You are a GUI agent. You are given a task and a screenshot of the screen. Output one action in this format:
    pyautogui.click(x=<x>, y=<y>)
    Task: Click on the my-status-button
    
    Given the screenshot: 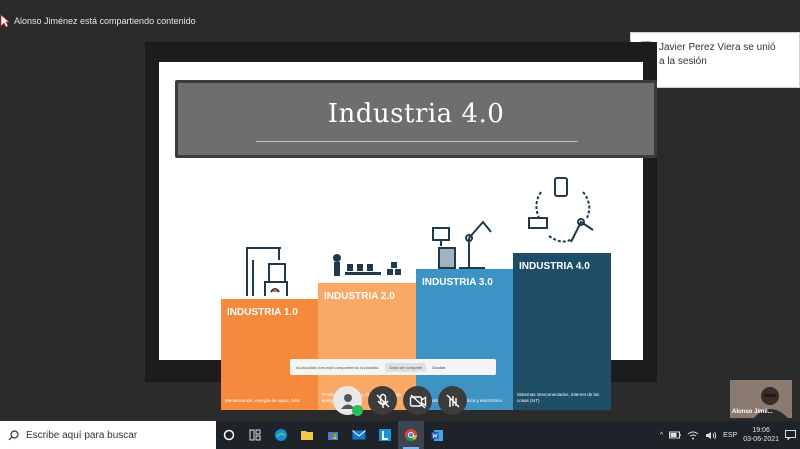 What is the action you would take?
    pyautogui.click(x=348, y=401)
    